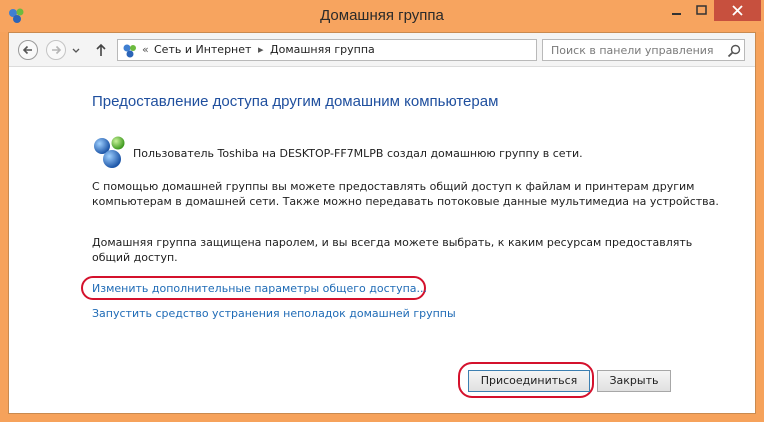  I want to click on address-bar: « Сеть и Интернет ▸ Домашняя группа, so click(374, 50).